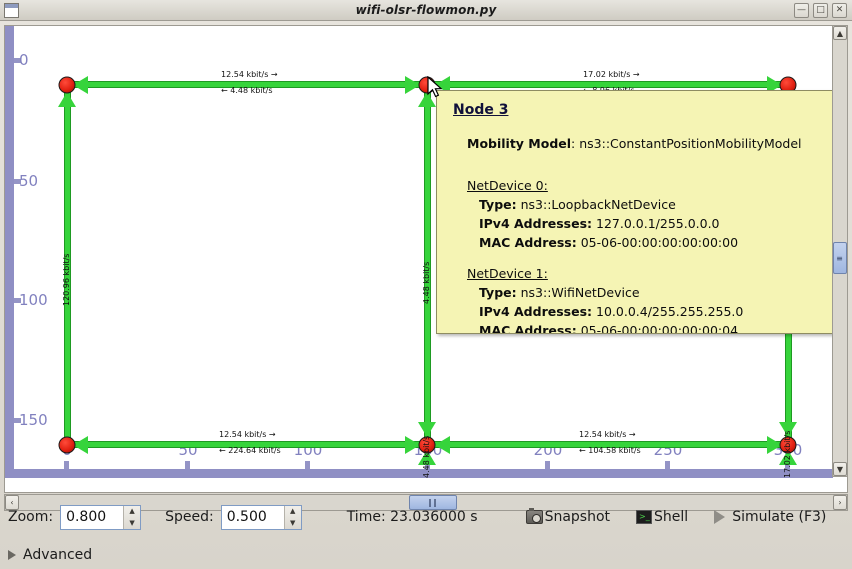 Image resolution: width=852 pixels, height=569 pixels. Describe the element at coordinates (840, 469) in the screenshot. I see `scroll-down-button: ▼` at that location.